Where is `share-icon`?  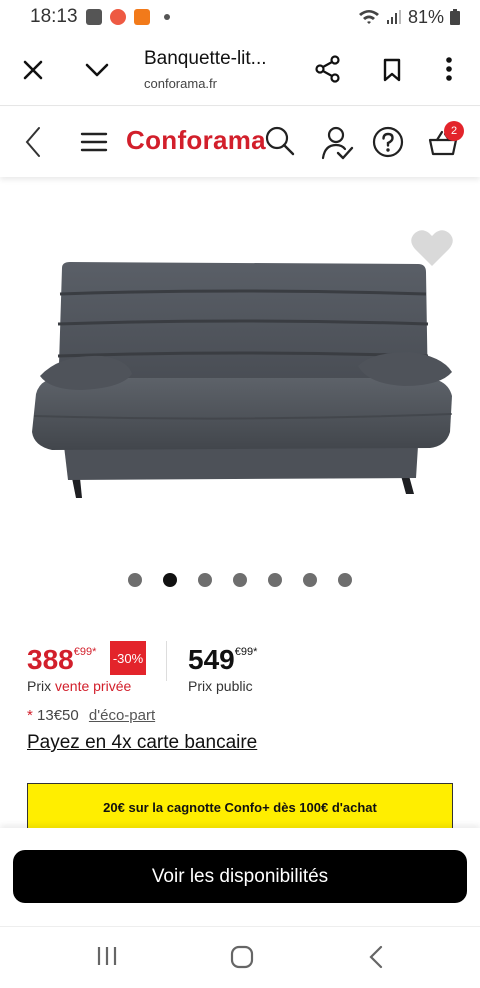 share-icon is located at coordinates (327, 69).